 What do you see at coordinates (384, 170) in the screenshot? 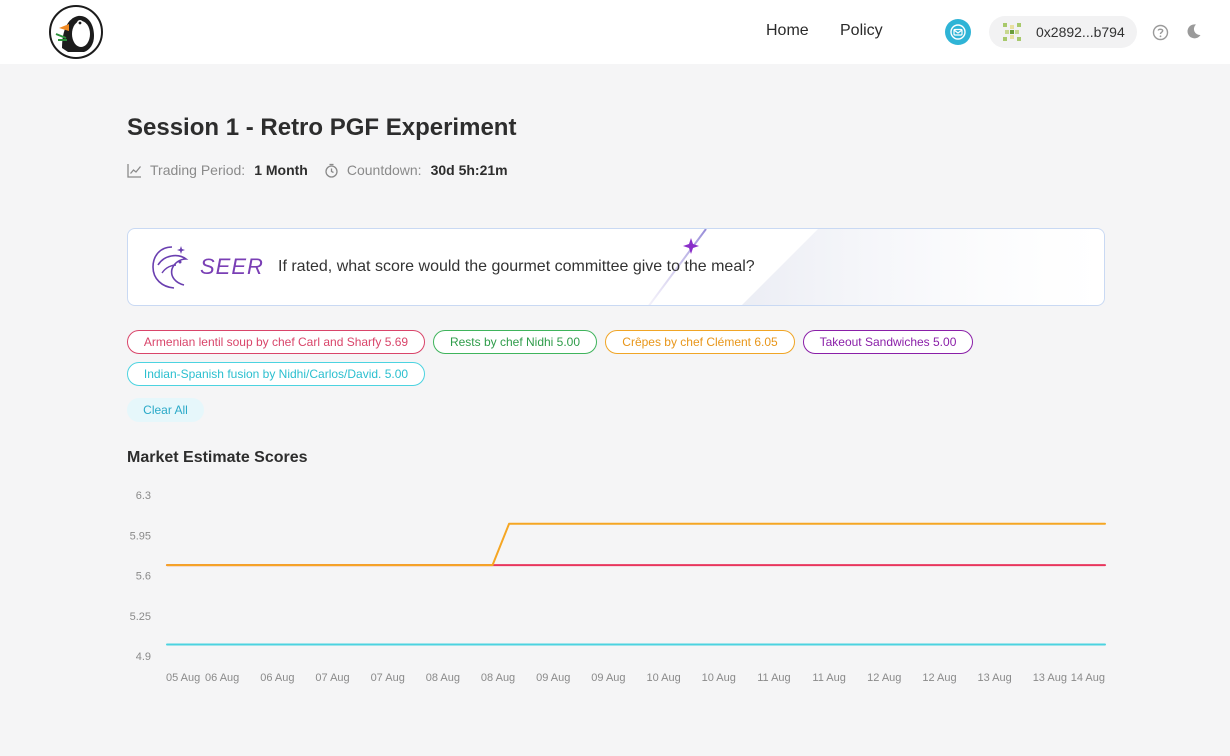
I see `countdown-label: Countdown:` at bounding box center [384, 170].